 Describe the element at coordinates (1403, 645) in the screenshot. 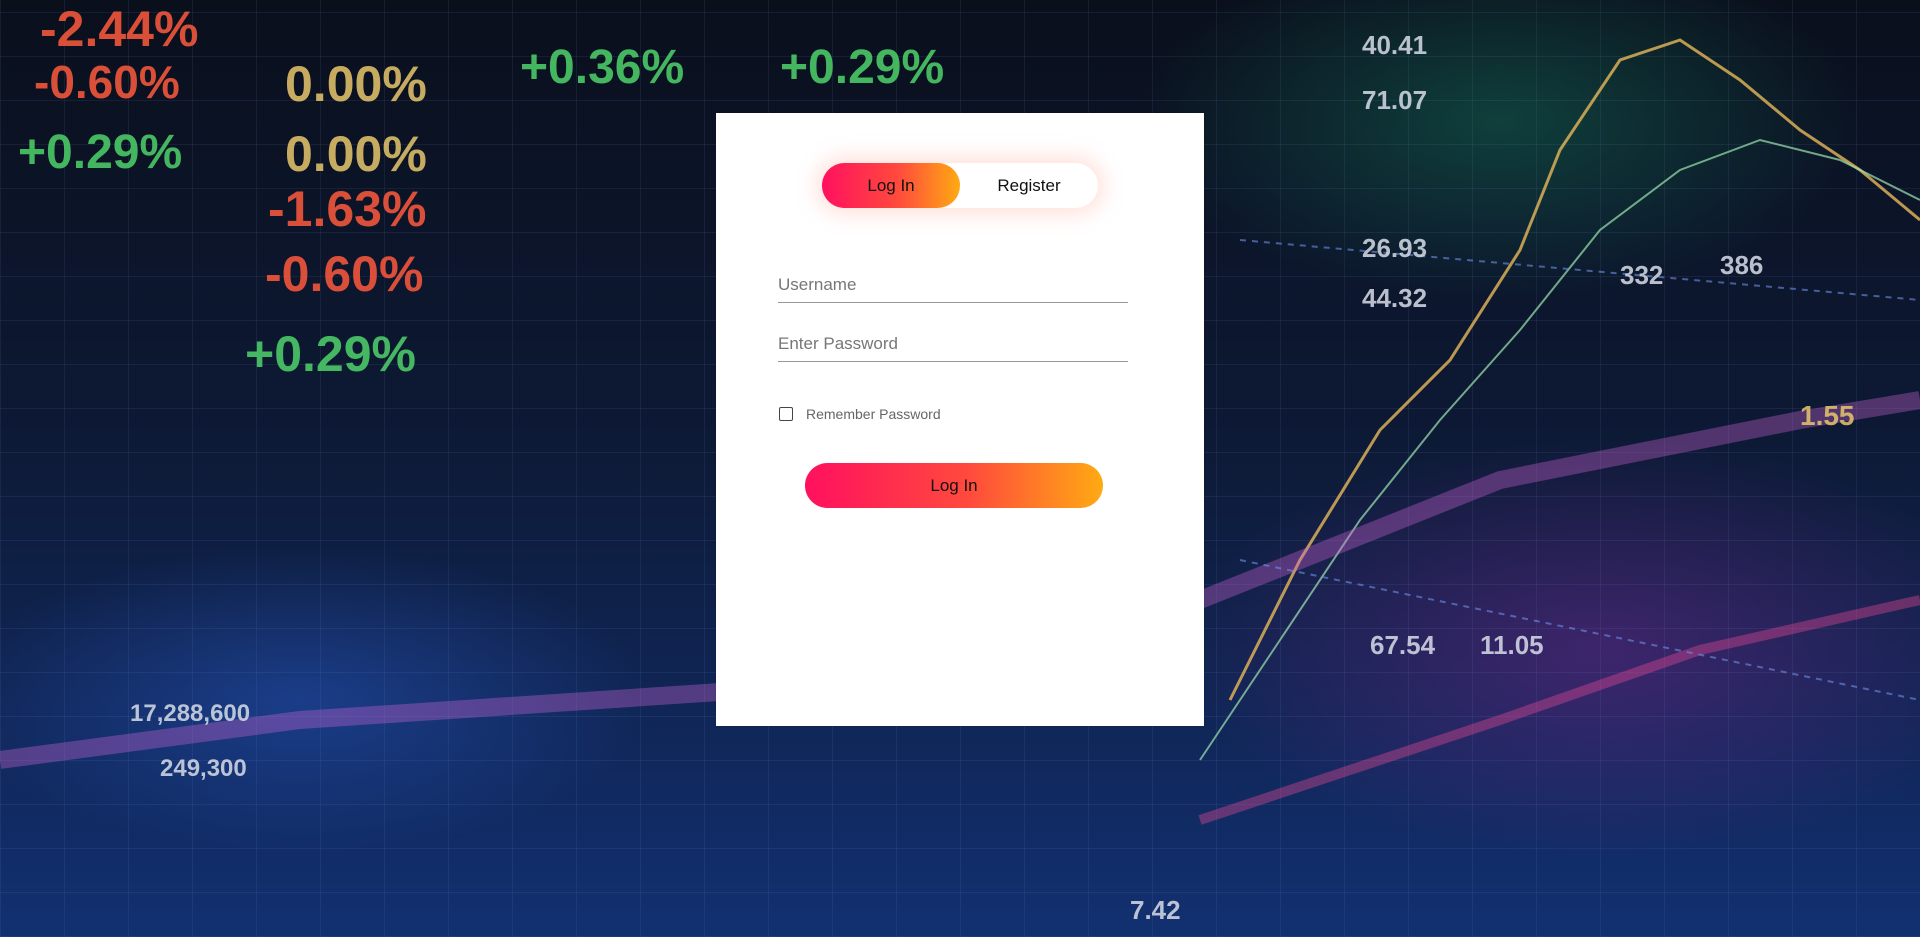

I see `bg-ticker: 67.54` at that location.